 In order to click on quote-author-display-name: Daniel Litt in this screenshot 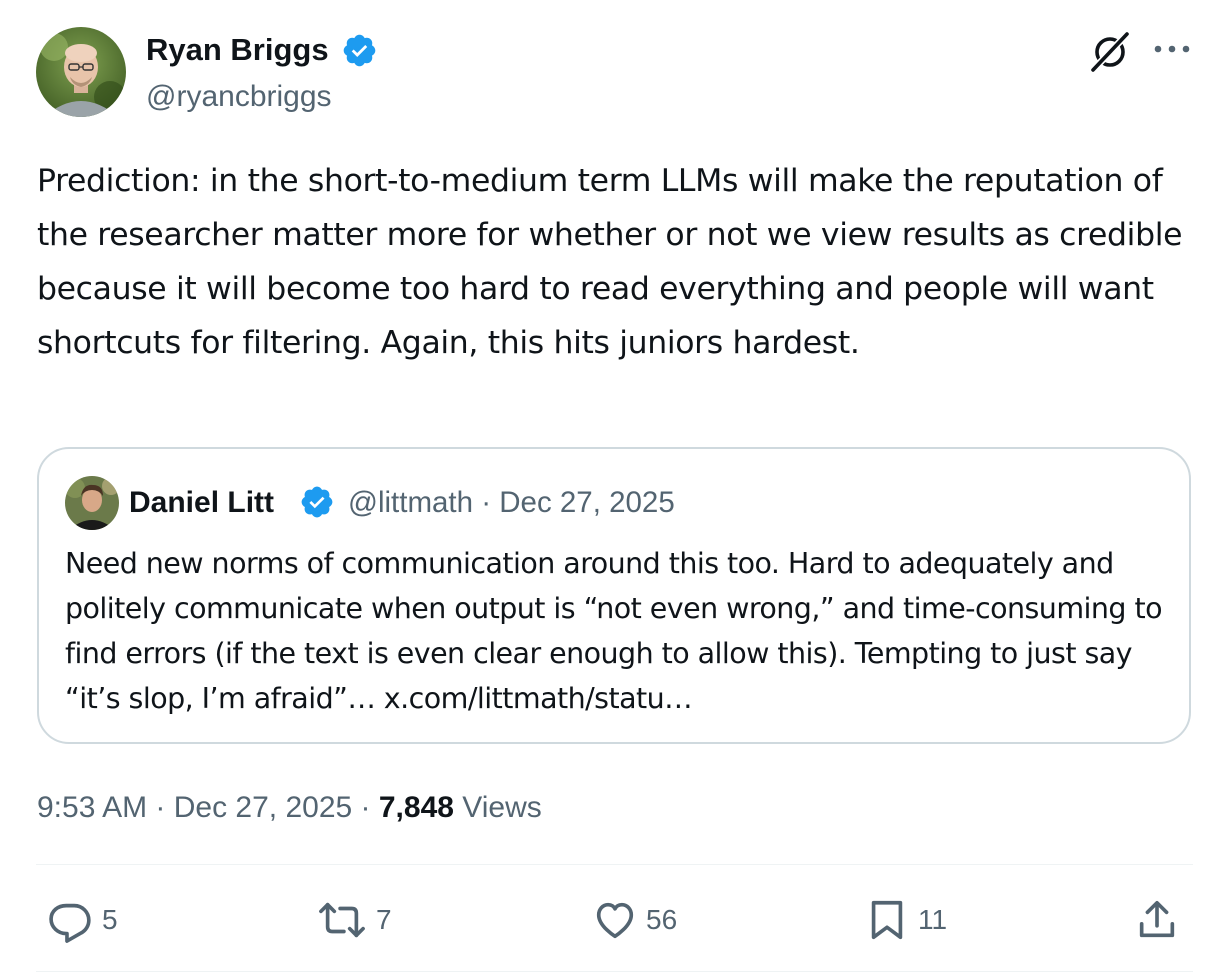, I will do `click(201, 503)`.